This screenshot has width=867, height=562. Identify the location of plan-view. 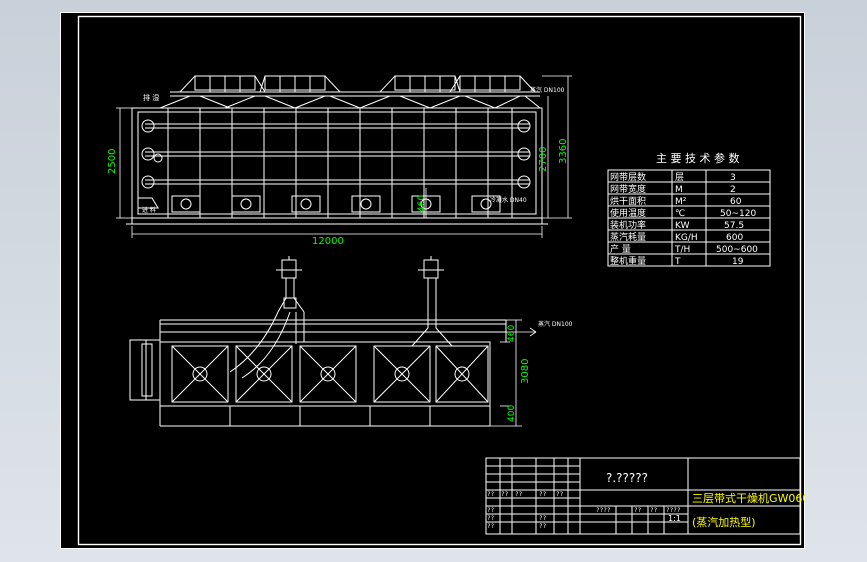
(318, 341).